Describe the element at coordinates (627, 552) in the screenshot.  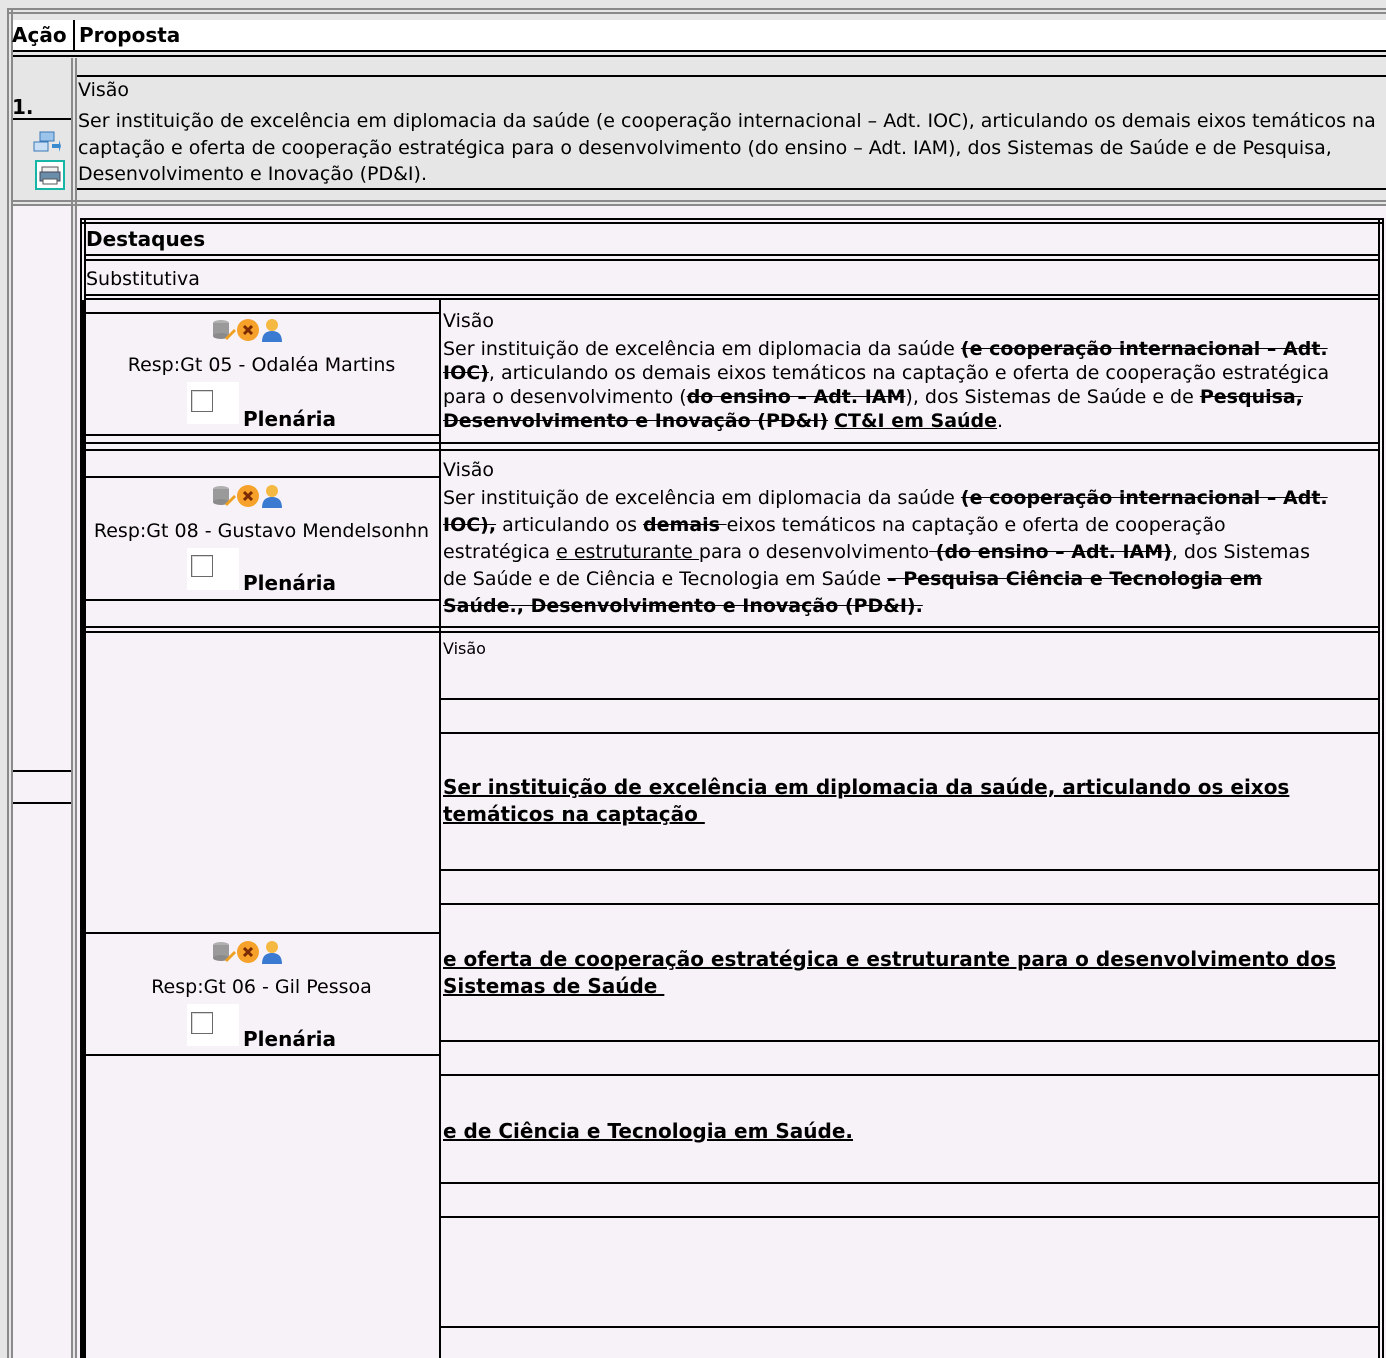
I see `entry2-i1: e estruturante` at that location.